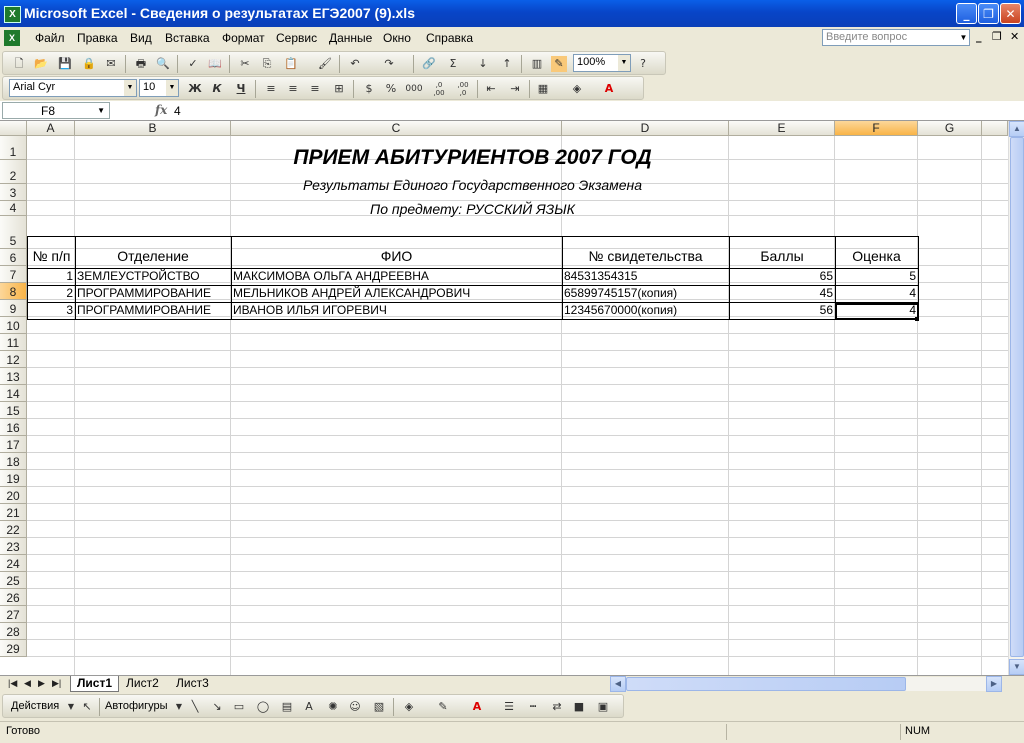  What do you see at coordinates (35, 706) in the screenshot?
I see `actions-menu: Действия` at bounding box center [35, 706].